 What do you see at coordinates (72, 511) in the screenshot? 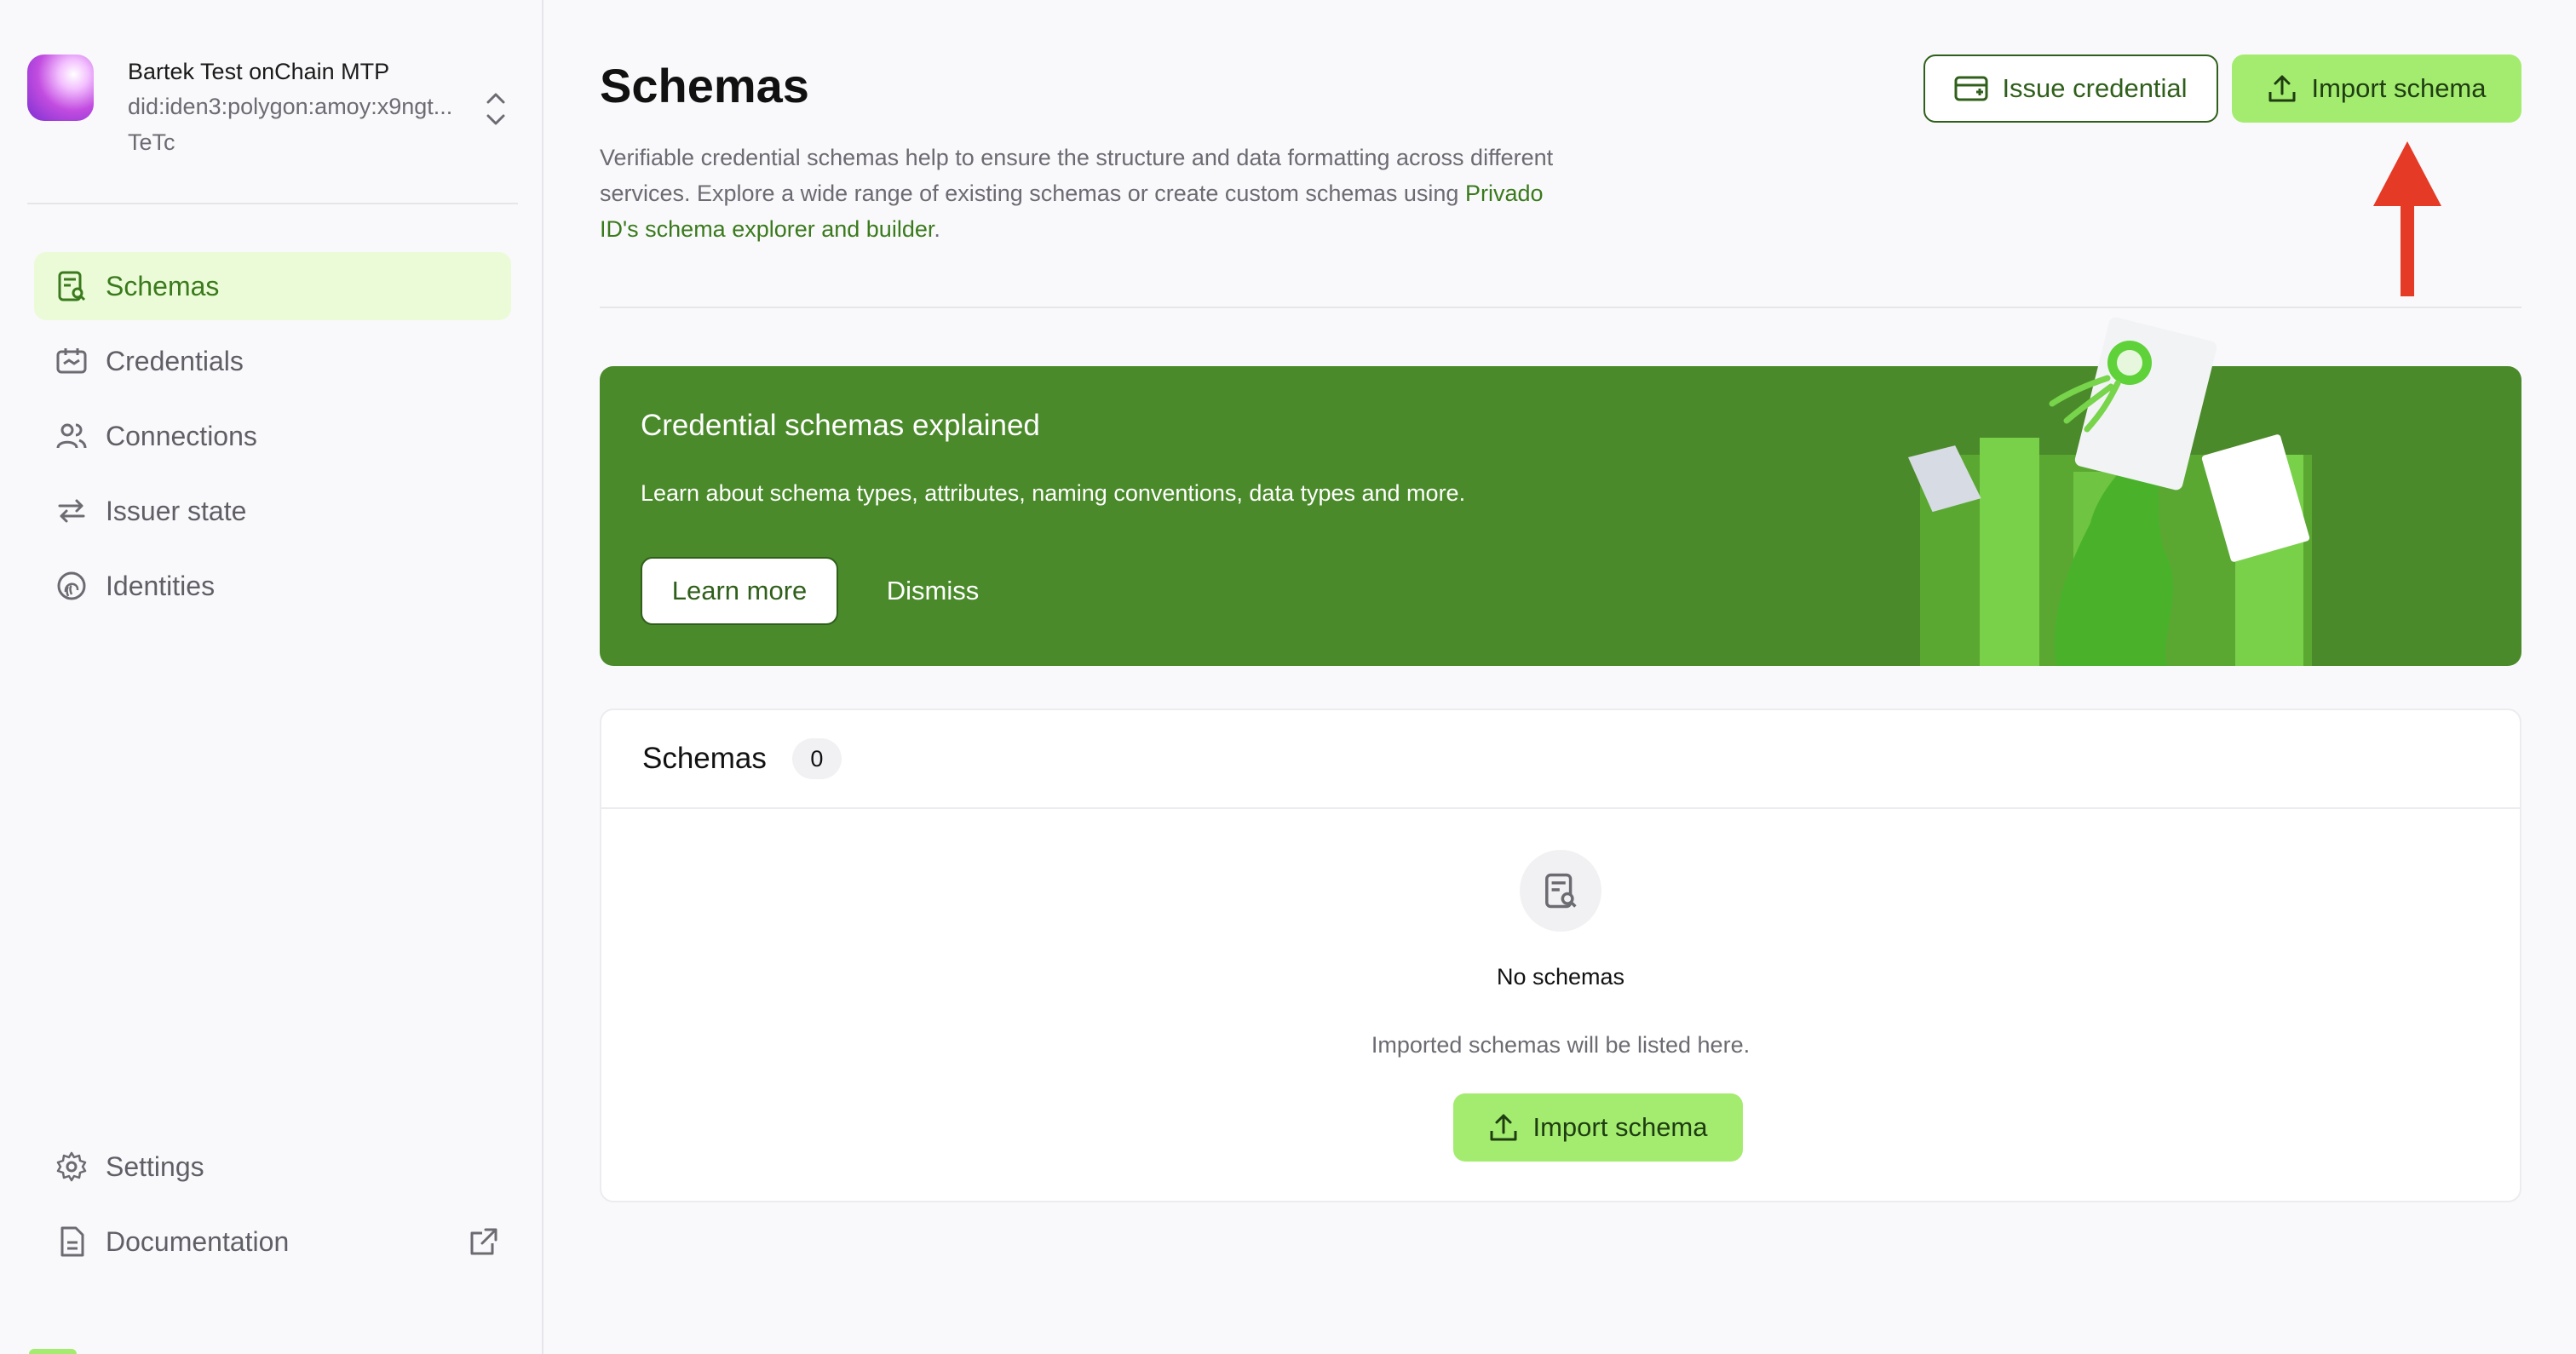
I see `arrows-swap-icon` at bounding box center [72, 511].